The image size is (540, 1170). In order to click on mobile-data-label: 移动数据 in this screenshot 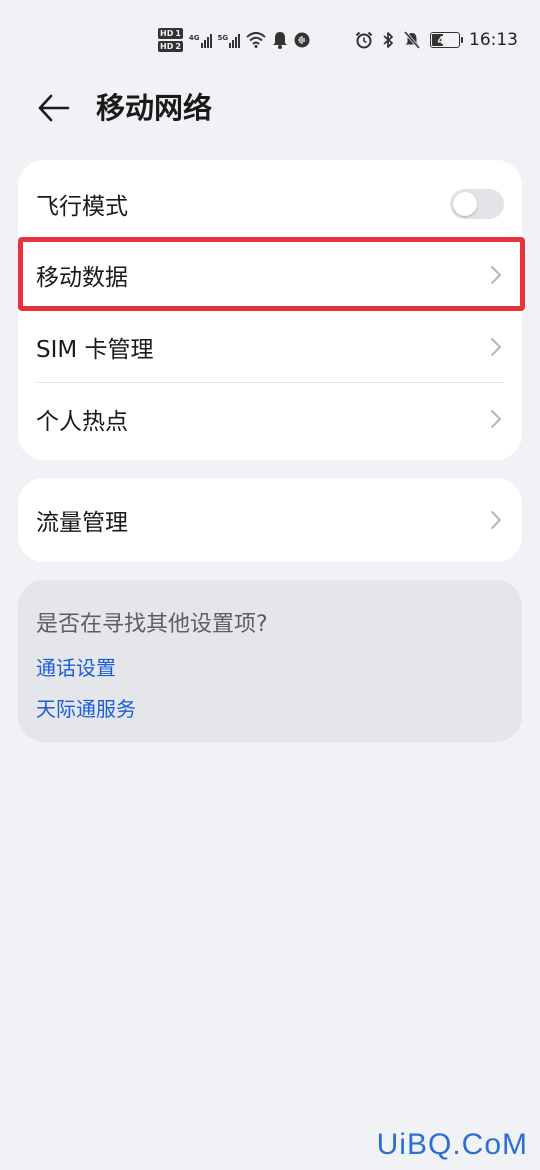, I will do `click(82, 278)`.